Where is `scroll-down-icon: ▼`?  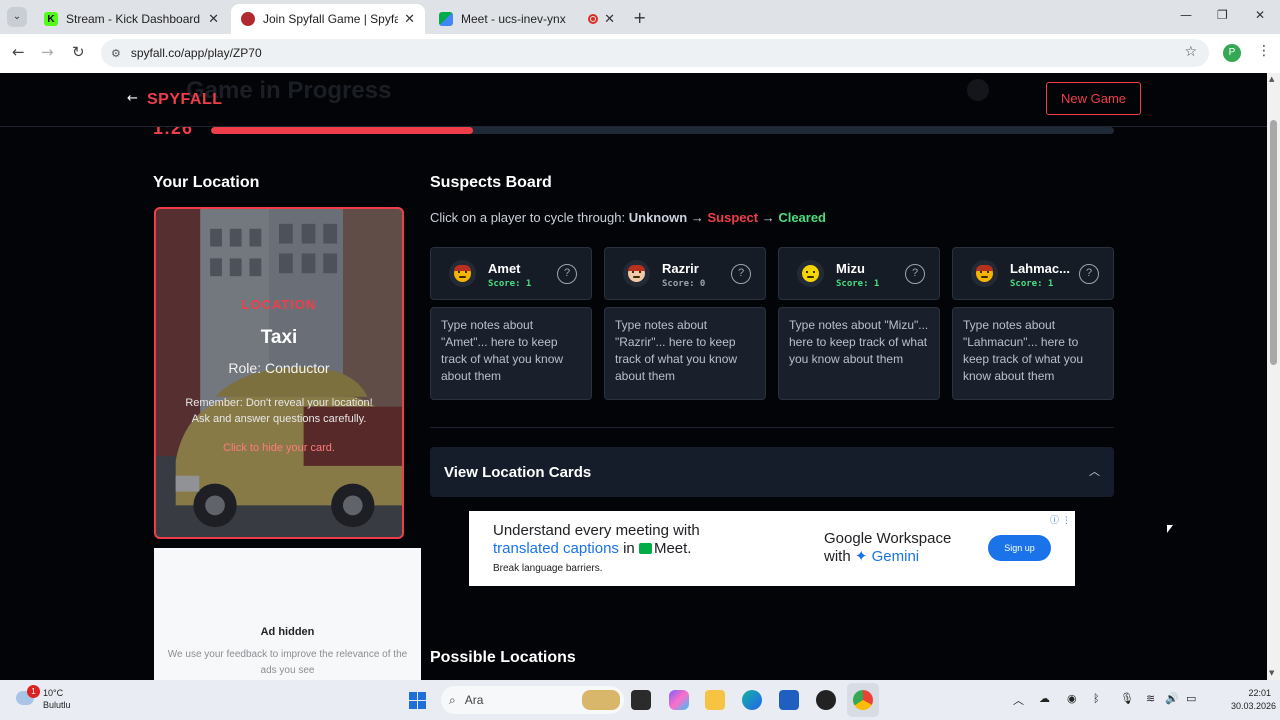 scroll-down-icon: ▼ is located at coordinates (1271, 673).